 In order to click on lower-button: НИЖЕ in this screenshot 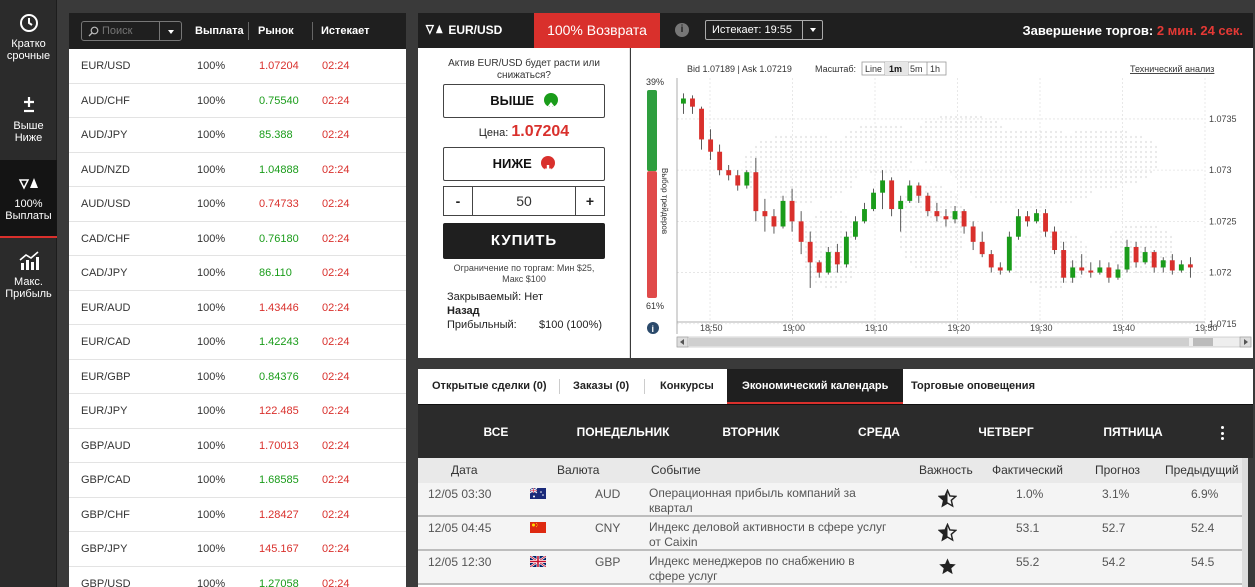, I will do `click(524, 164)`.